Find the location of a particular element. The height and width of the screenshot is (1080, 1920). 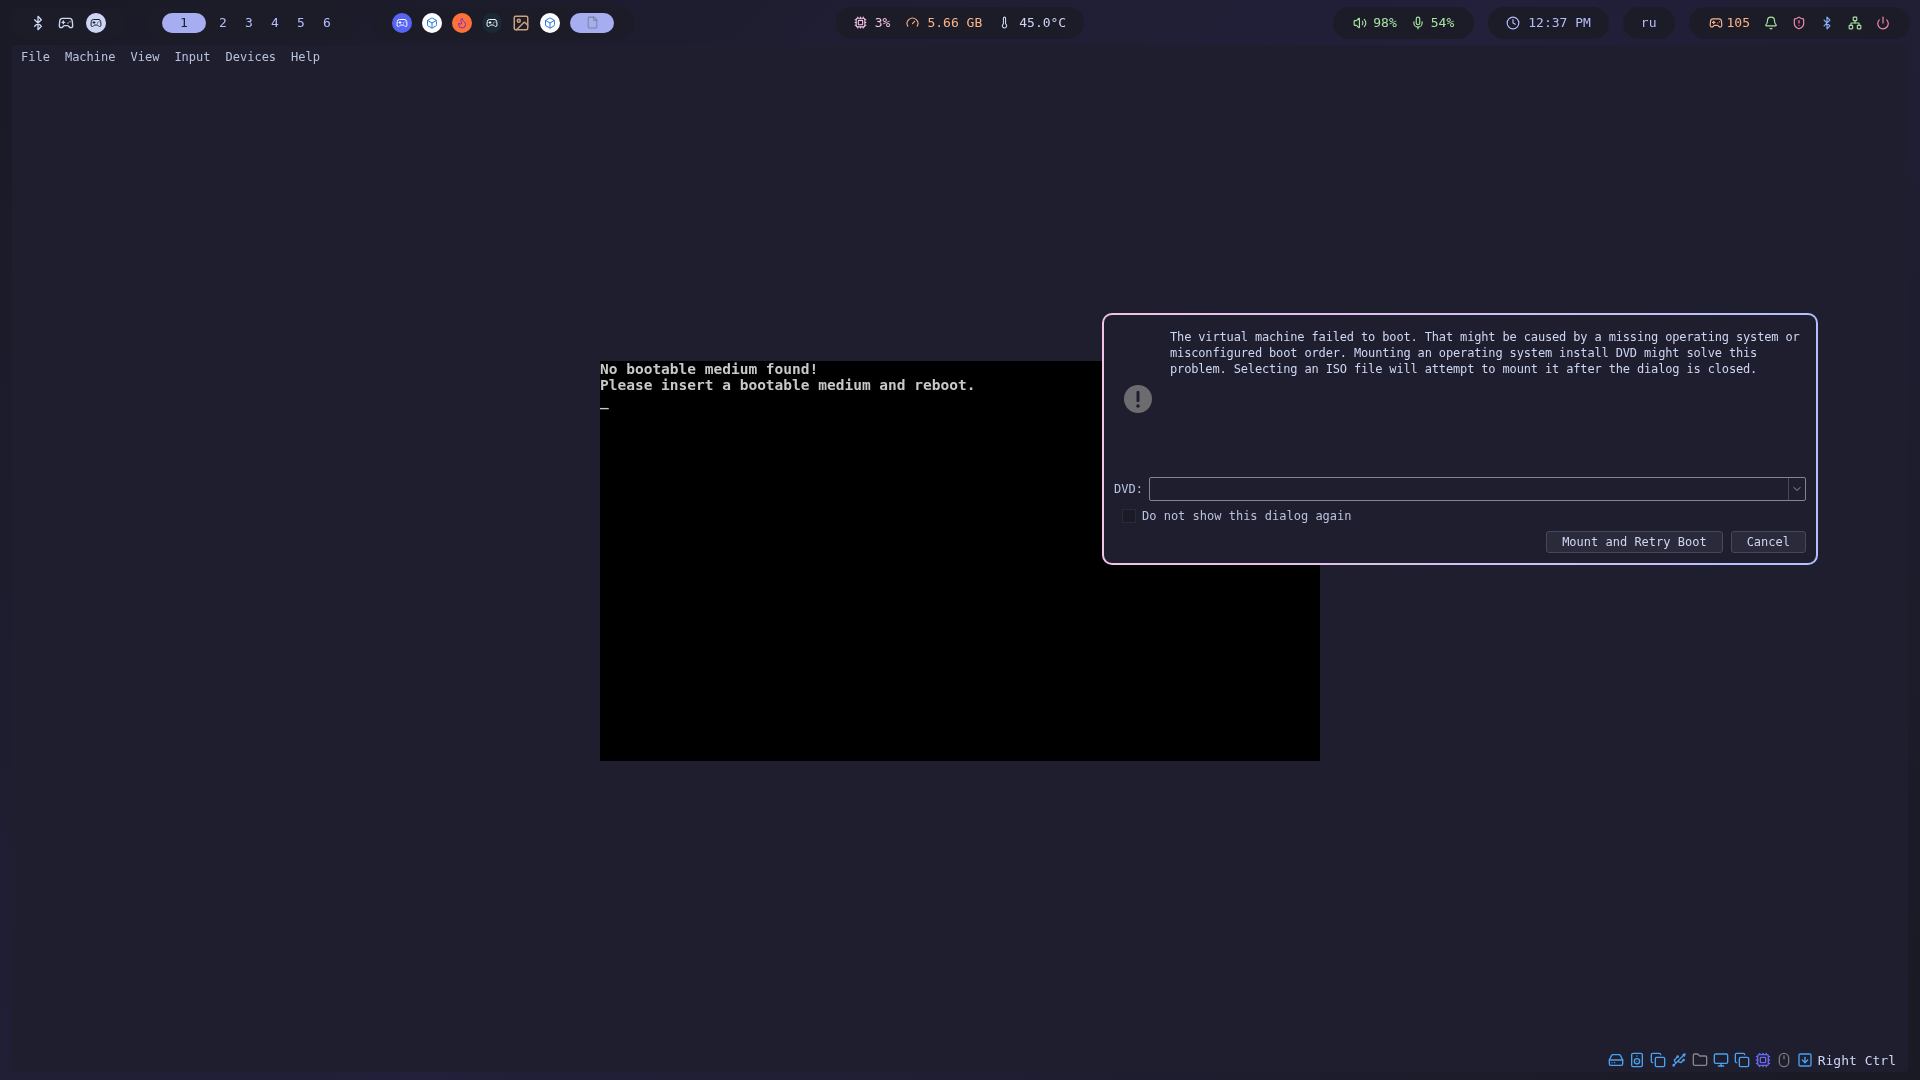

microphone-icon is located at coordinates (1417, 22).